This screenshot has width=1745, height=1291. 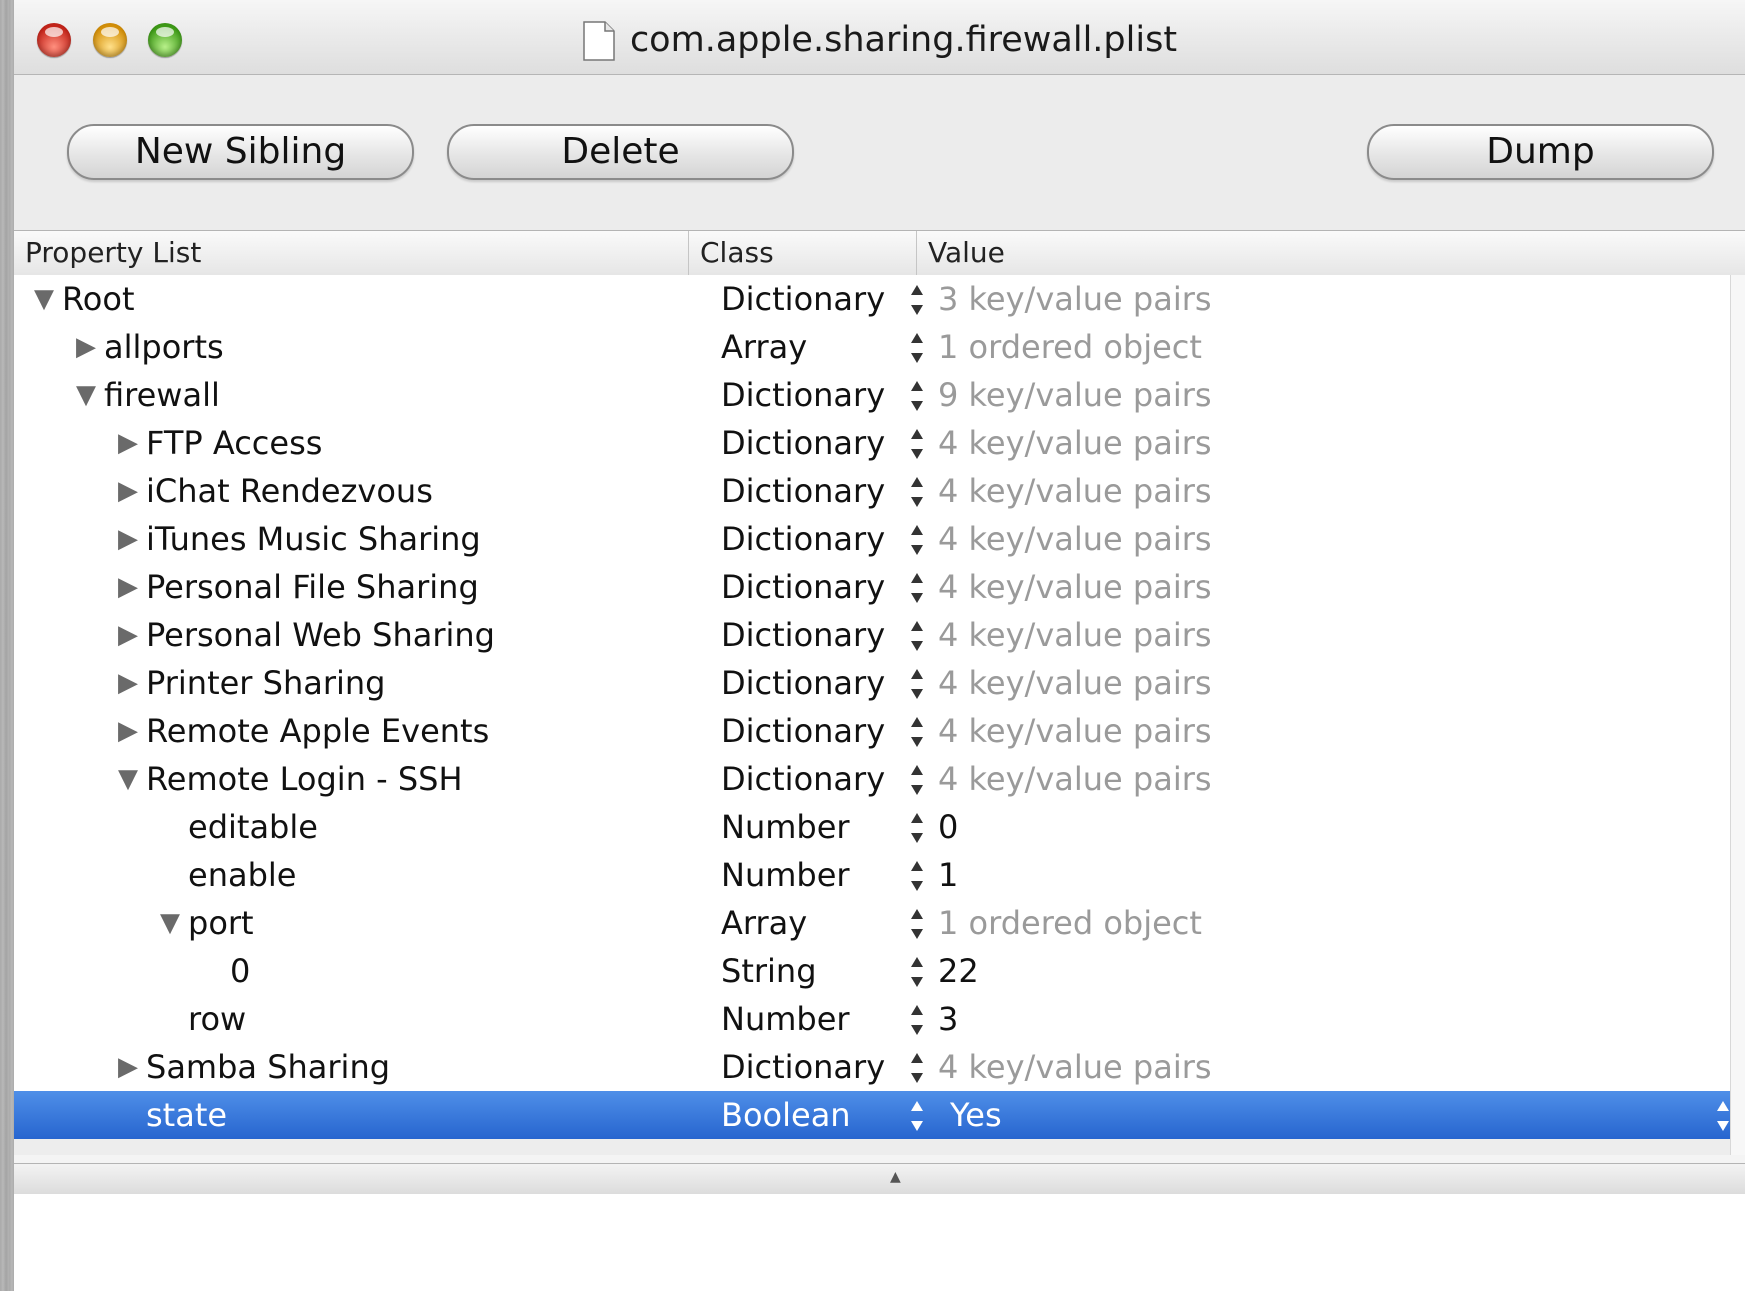 What do you see at coordinates (879, 37) in the screenshot?
I see `title-bar: com.apple.sharing.firewall.plist` at bounding box center [879, 37].